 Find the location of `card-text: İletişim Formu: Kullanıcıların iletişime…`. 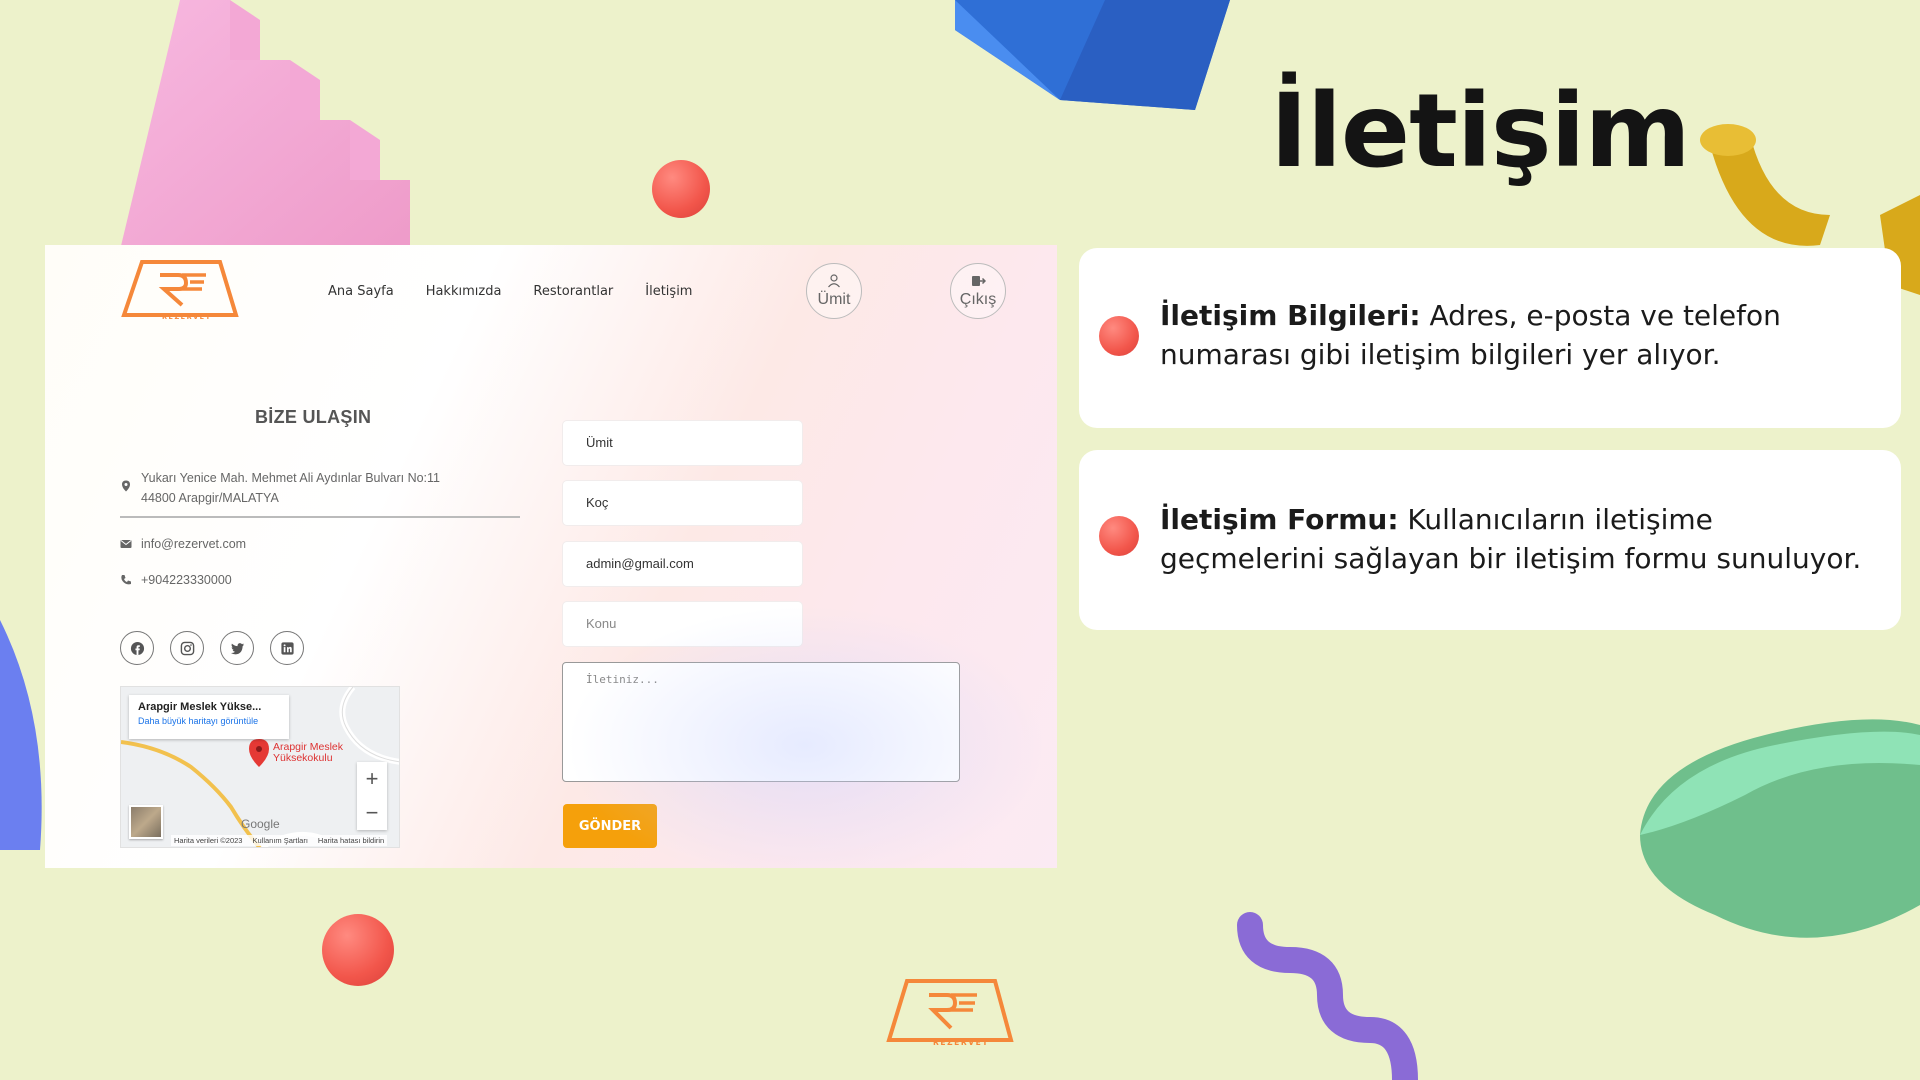

card-text: İletişim Formu: Kullanıcıların iletişime… is located at coordinates (1520, 539).